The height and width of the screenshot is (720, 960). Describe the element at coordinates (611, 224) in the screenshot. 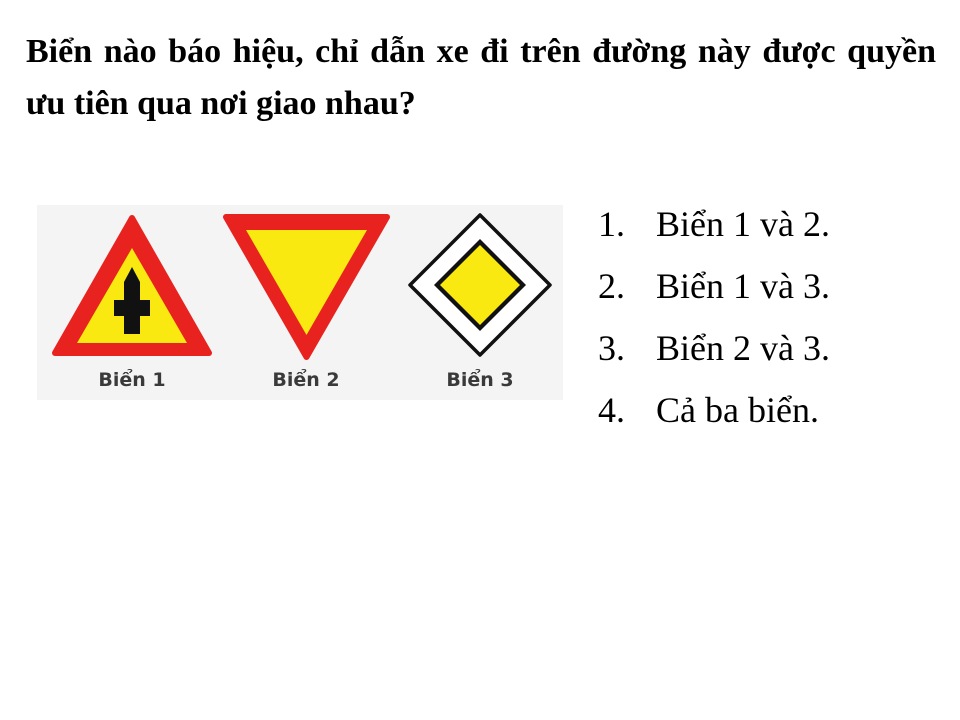

I see `answer-number: 1.` at that location.